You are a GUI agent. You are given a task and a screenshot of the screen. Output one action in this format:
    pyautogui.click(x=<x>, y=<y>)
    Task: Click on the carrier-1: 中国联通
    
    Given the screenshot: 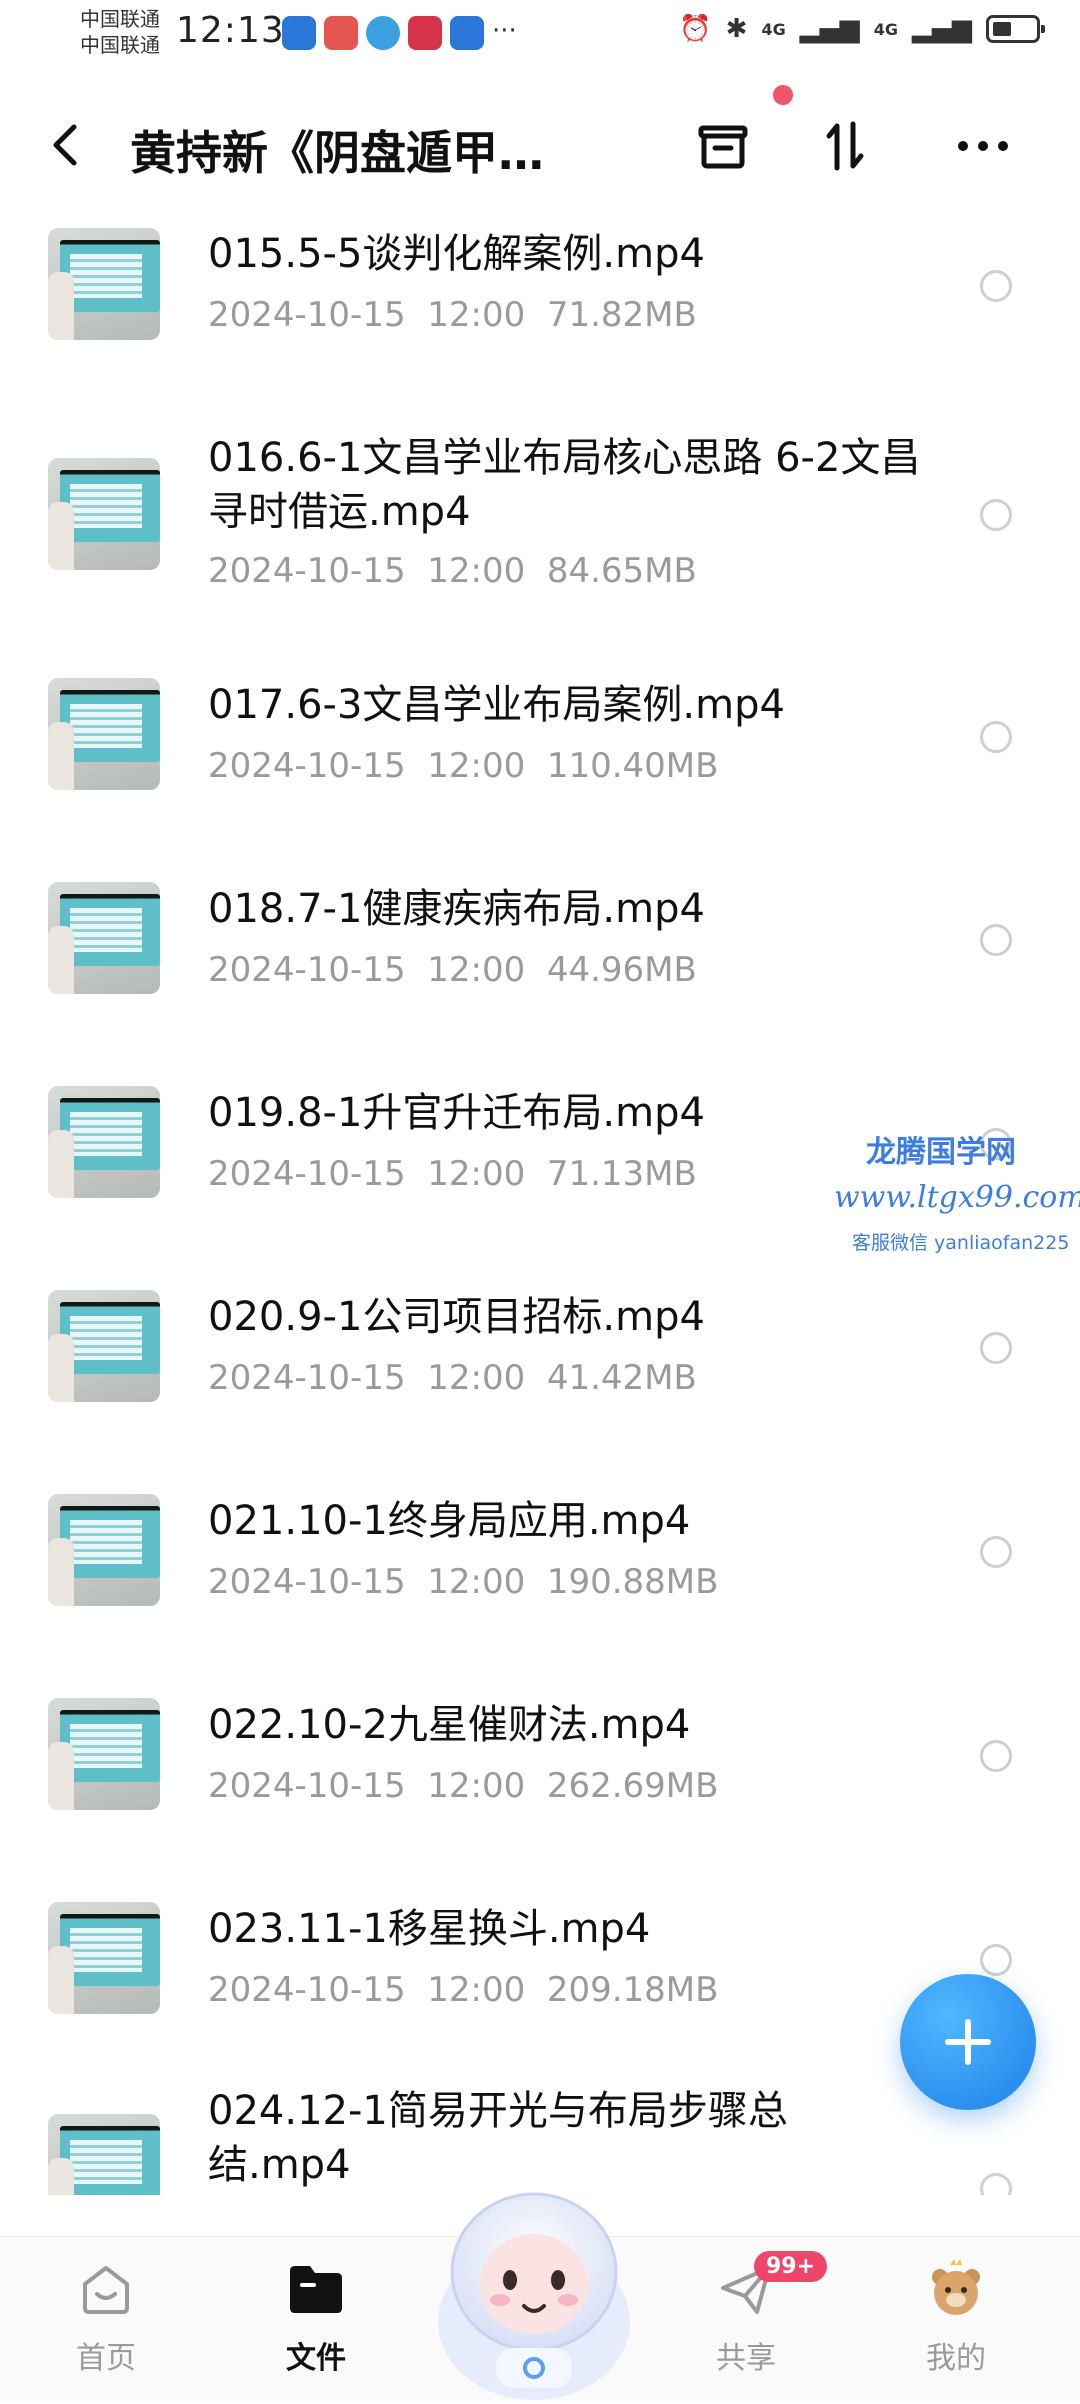 What is the action you would take?
    pyautogui.click(x=120, y=19)
    